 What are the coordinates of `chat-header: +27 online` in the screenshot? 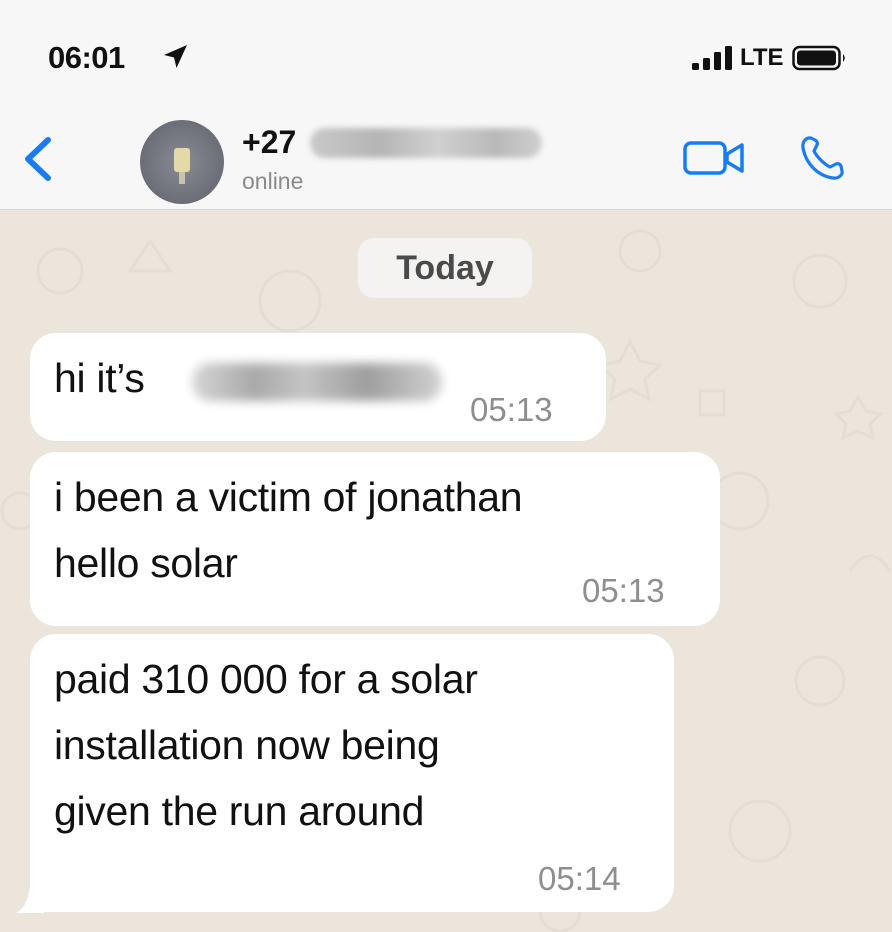 It's located at (446, 161).